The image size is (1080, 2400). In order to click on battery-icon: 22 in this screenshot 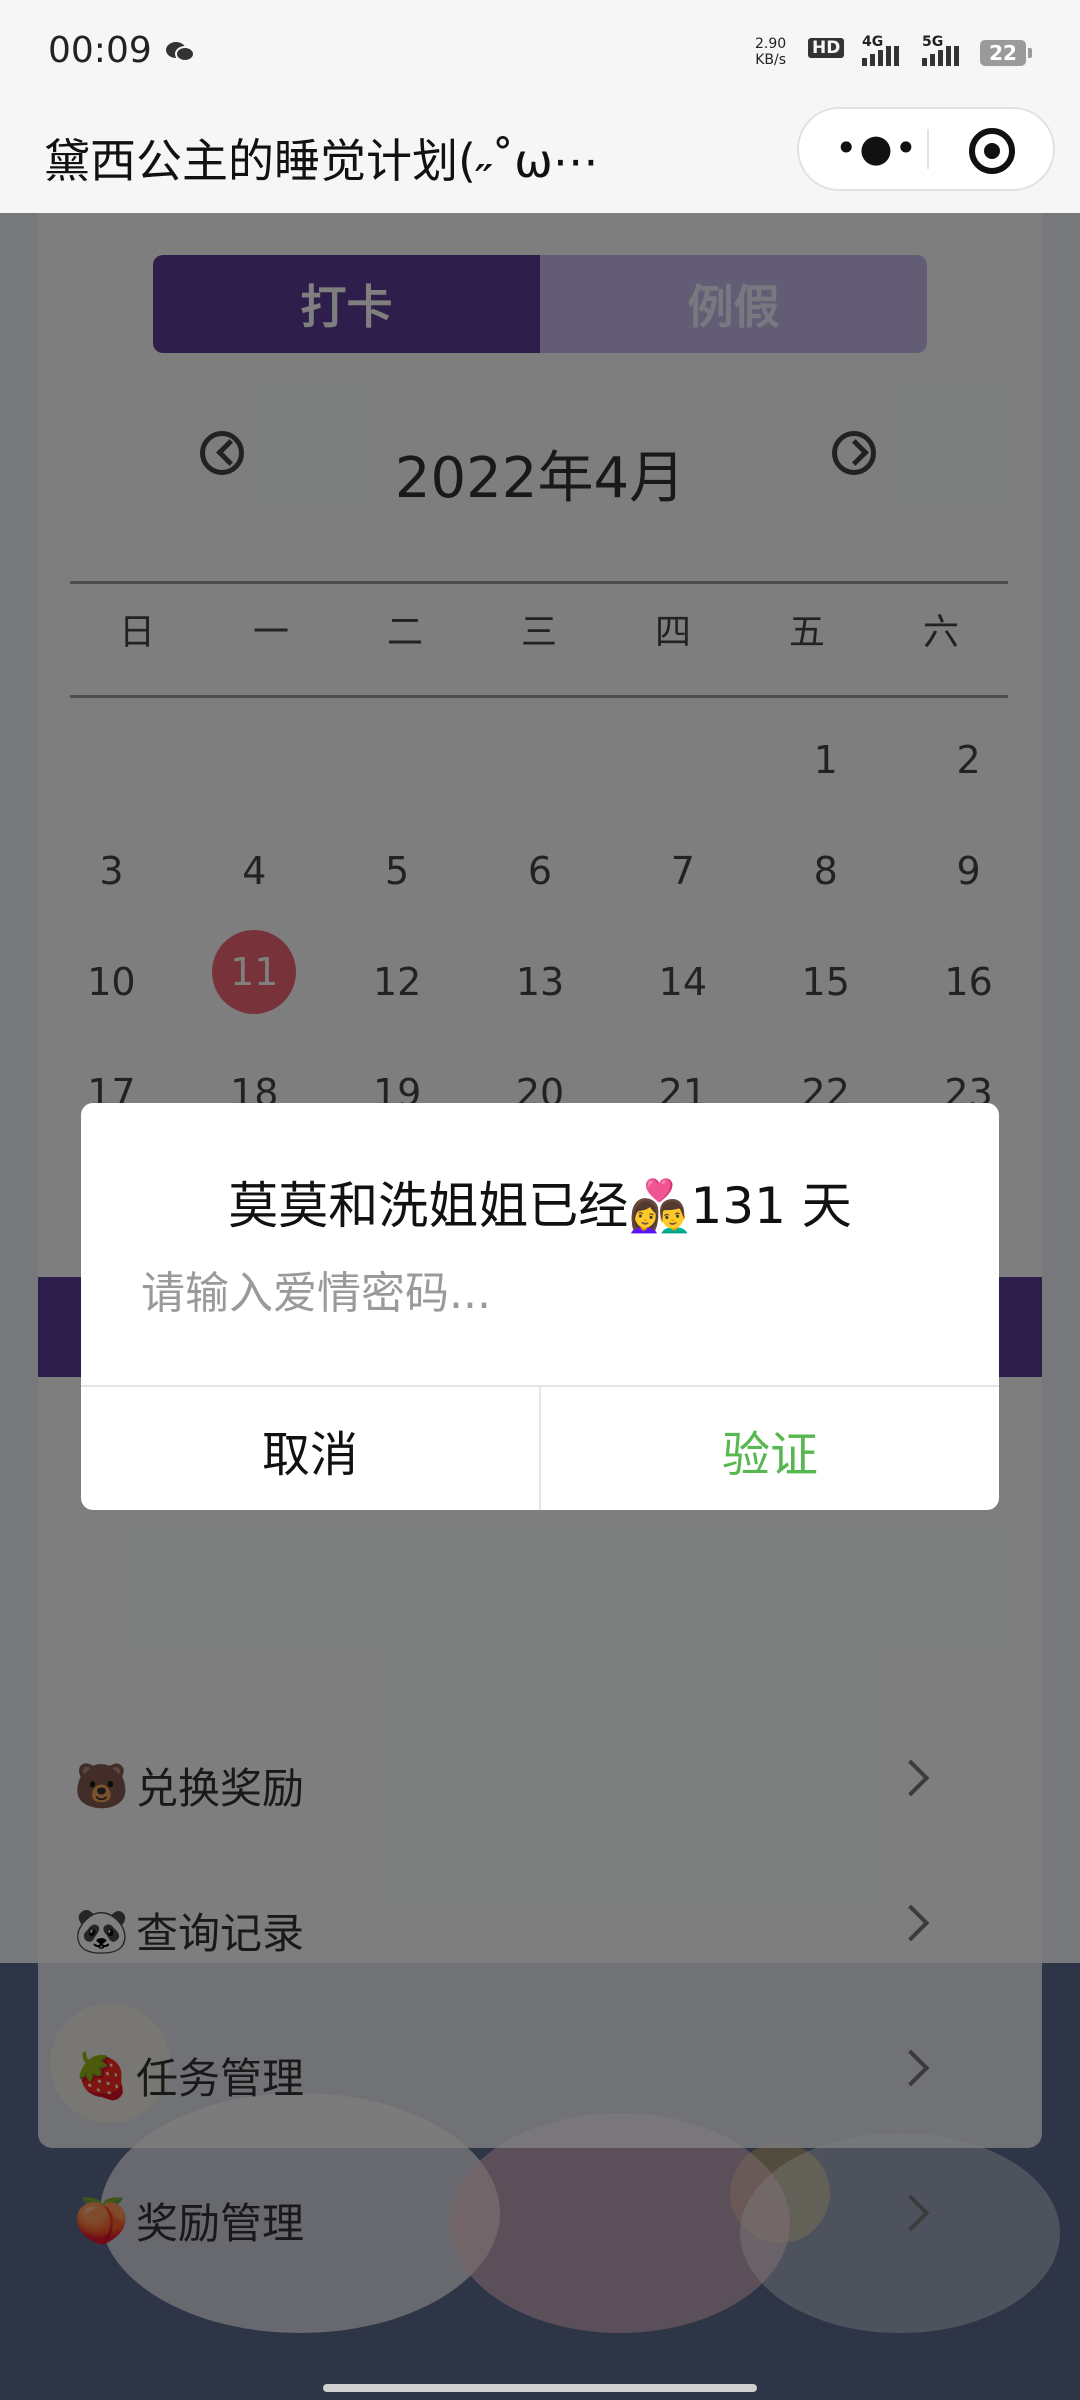, I will do `click(1006, 53)`.